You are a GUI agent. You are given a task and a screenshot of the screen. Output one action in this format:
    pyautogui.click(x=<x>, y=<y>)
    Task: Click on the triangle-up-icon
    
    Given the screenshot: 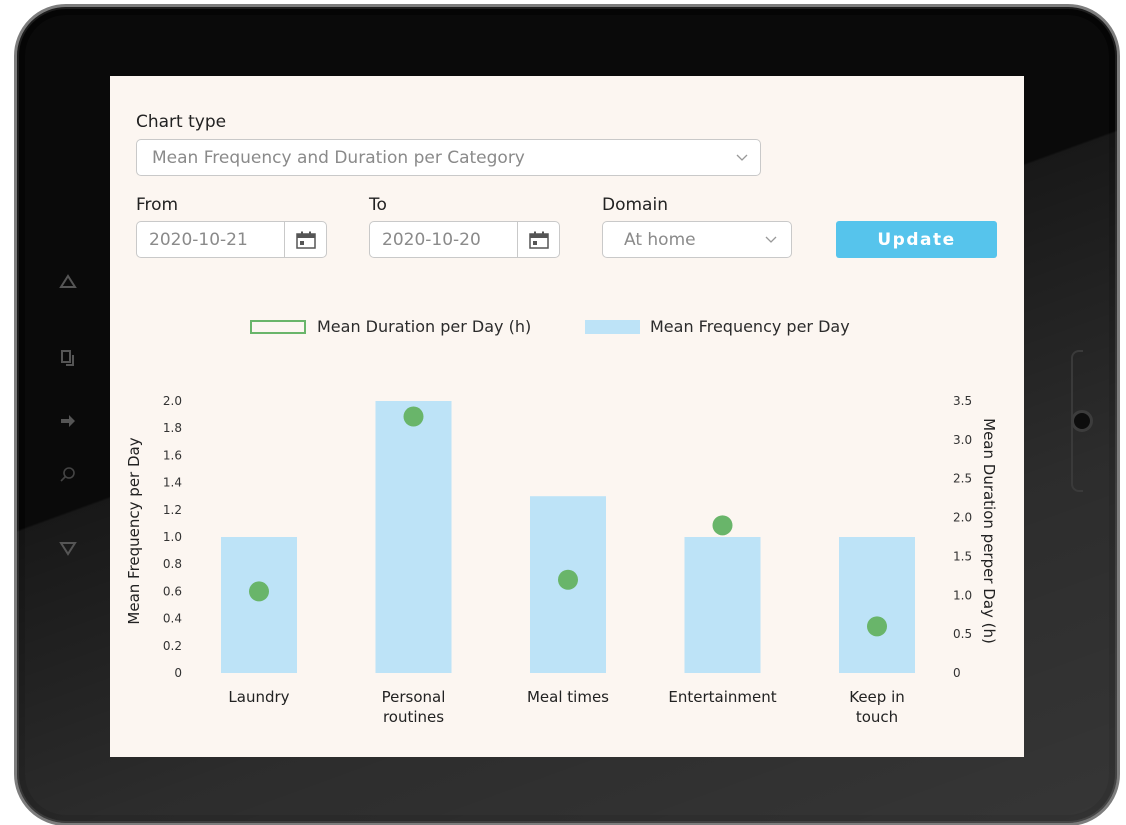 What is the action you would take?
    pyautogui.click(x=68, y=282)
    